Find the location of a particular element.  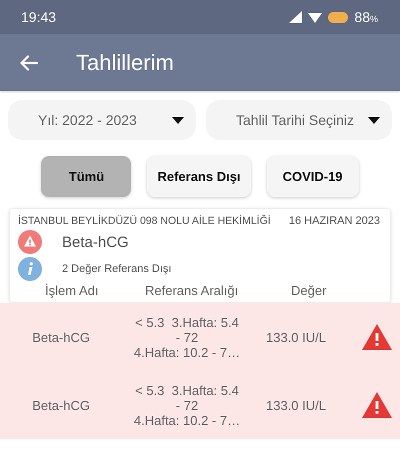

column-header: Referans Aralığı is located at coordinates (192, 290).